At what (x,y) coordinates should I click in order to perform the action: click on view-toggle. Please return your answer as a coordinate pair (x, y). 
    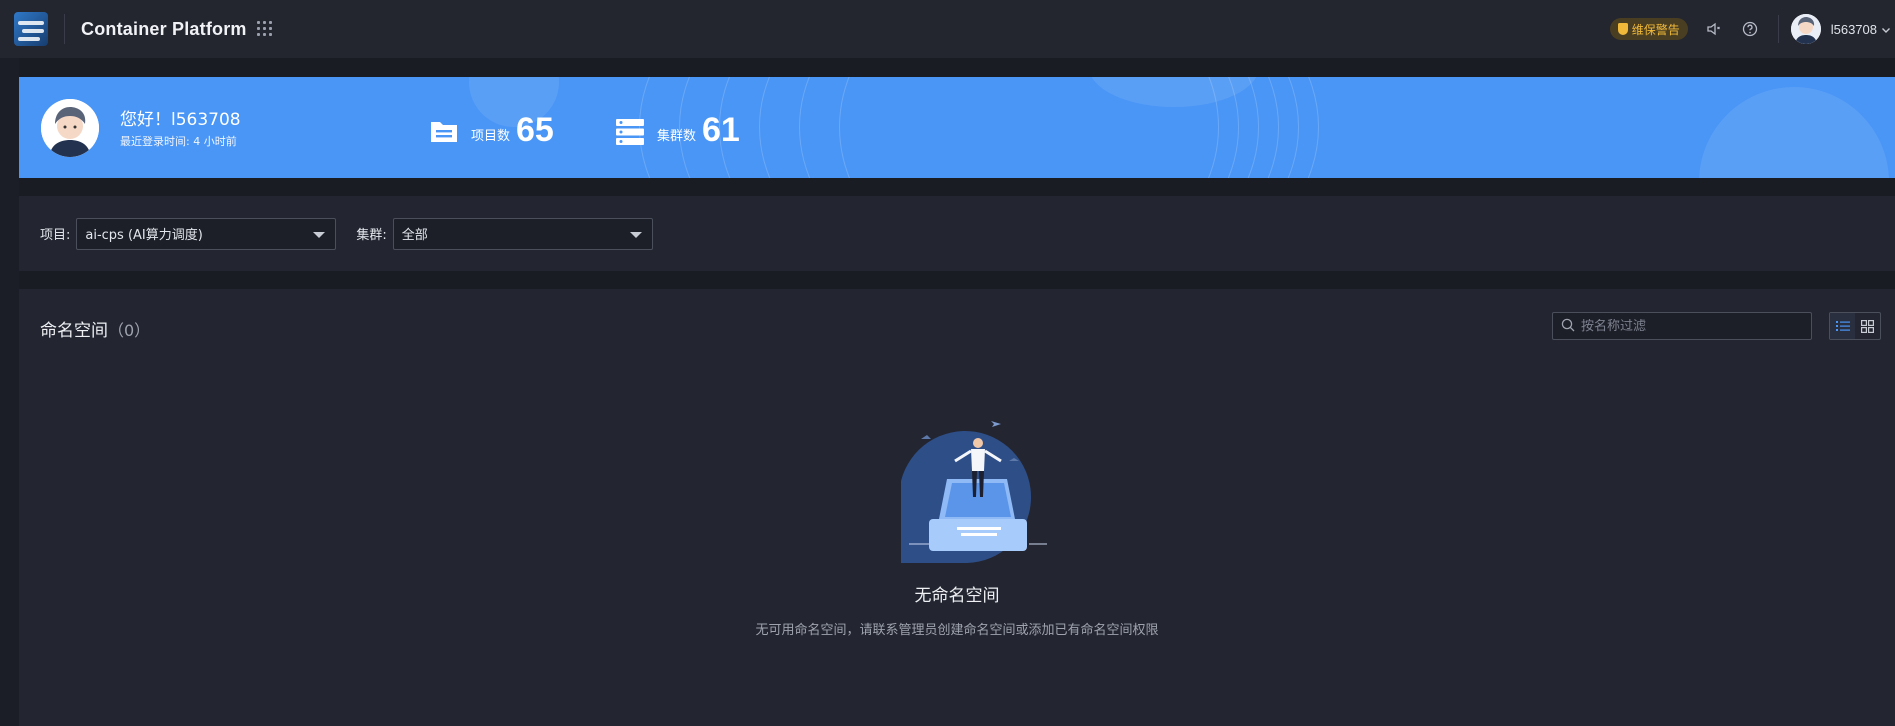
    Looking at the image, I should click on (1855, 326).